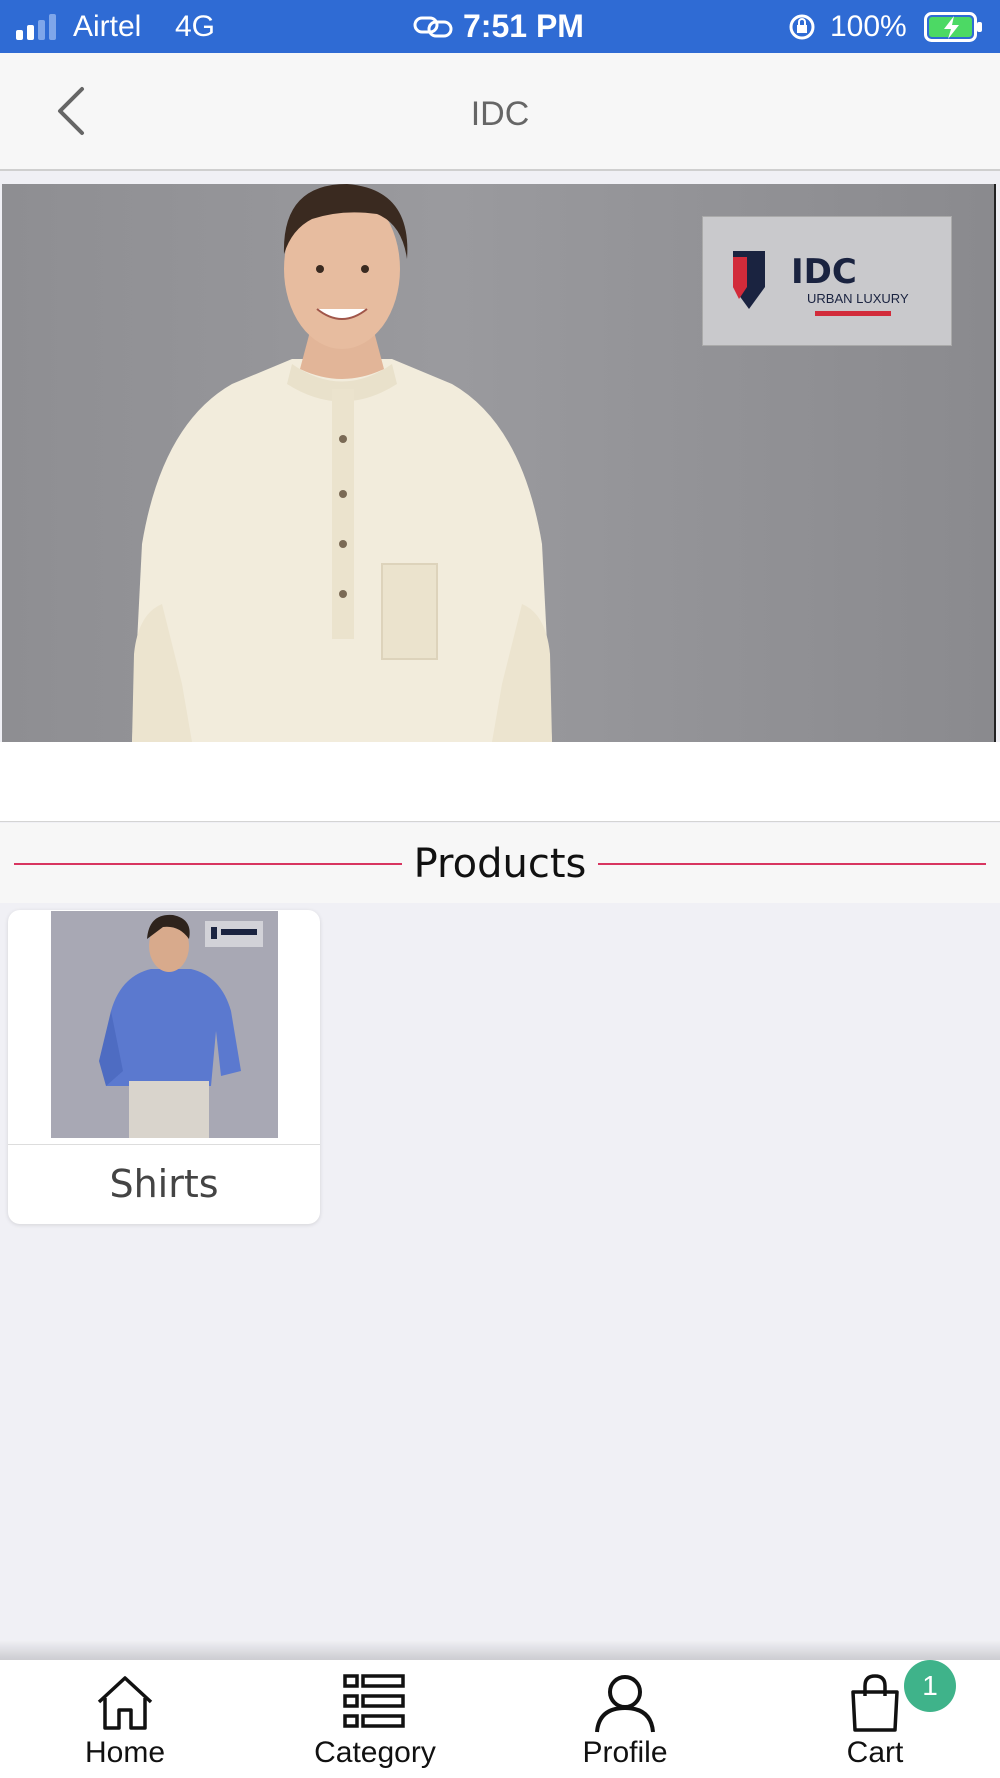  What do you see at coordinates (523, 26) in the screenshot?
I see `clock: 7:51 PM` at bounding box center [523, 26].